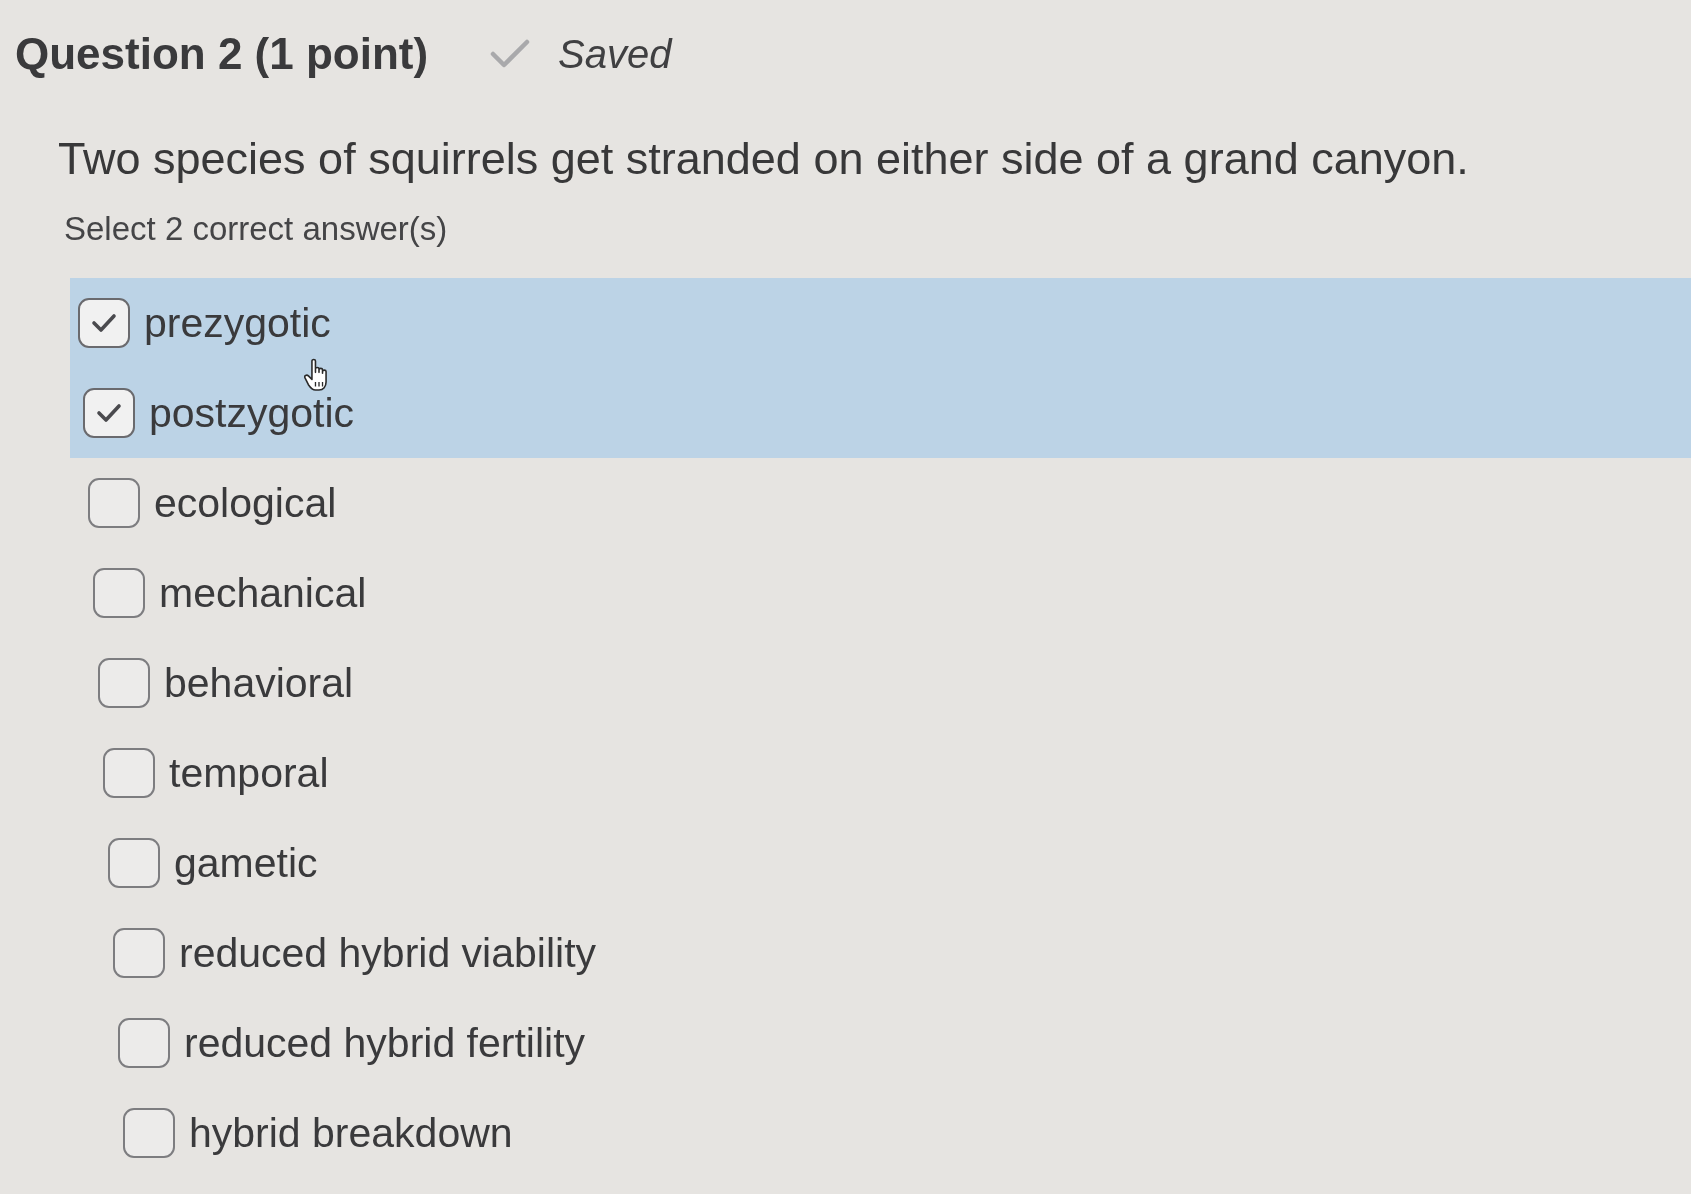 The image size is (1691, 1194). Describe the element at coordinates (256, 229) in the screenshot. I see `instruction-text: Select 2 correct answer(s)` at that location.